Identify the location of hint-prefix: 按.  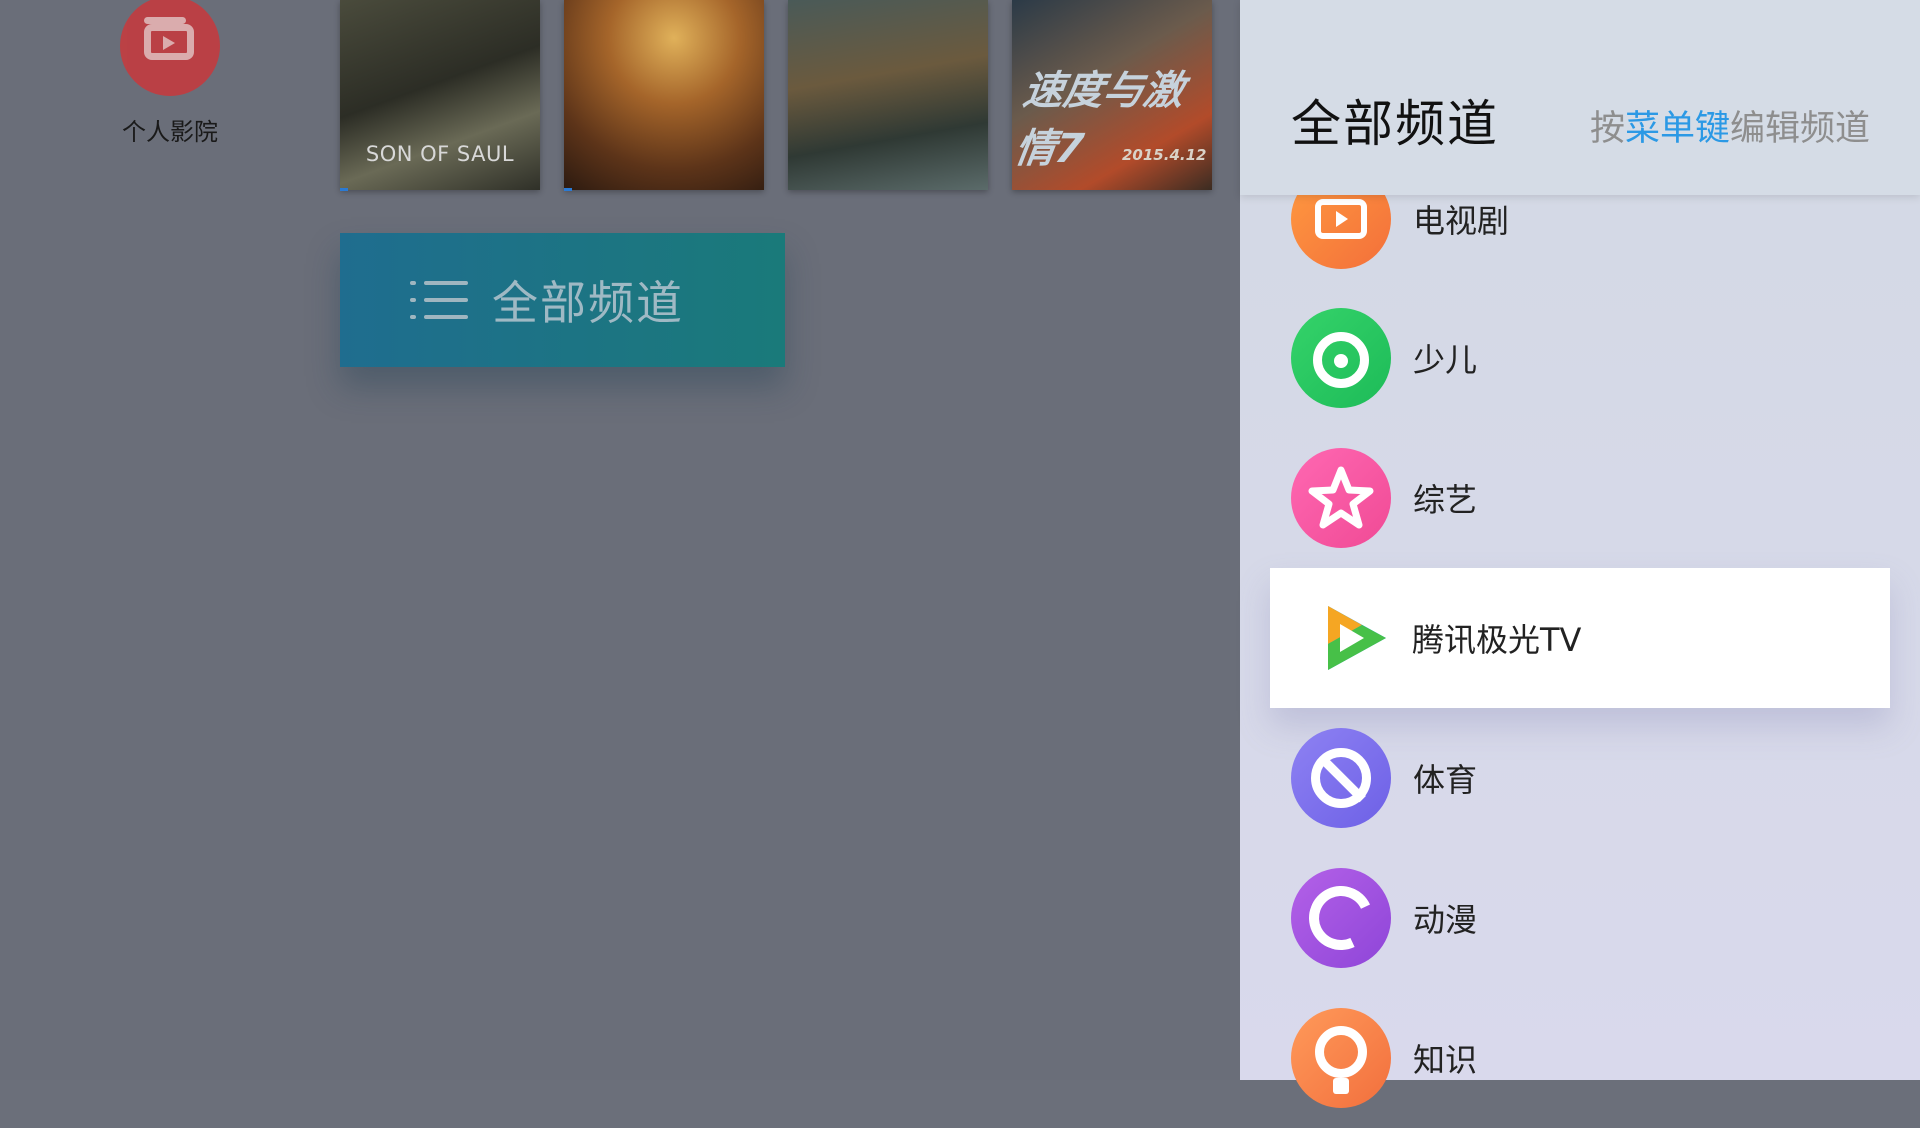
(1607, 129).